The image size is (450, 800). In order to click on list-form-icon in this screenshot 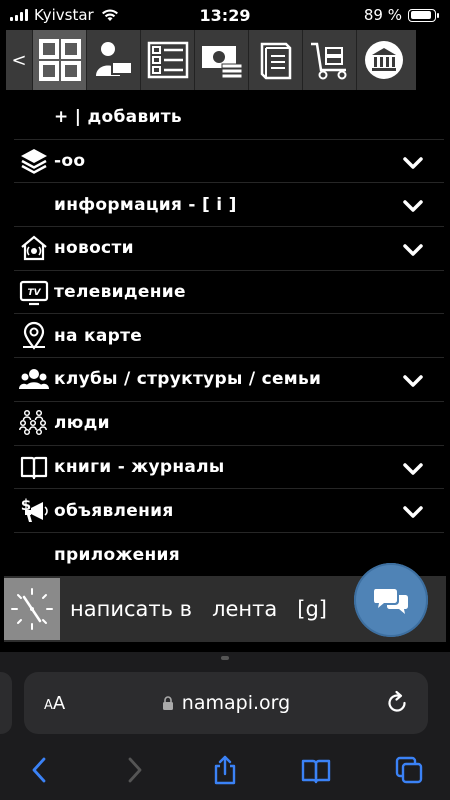, I will do `click(167, 60)`.